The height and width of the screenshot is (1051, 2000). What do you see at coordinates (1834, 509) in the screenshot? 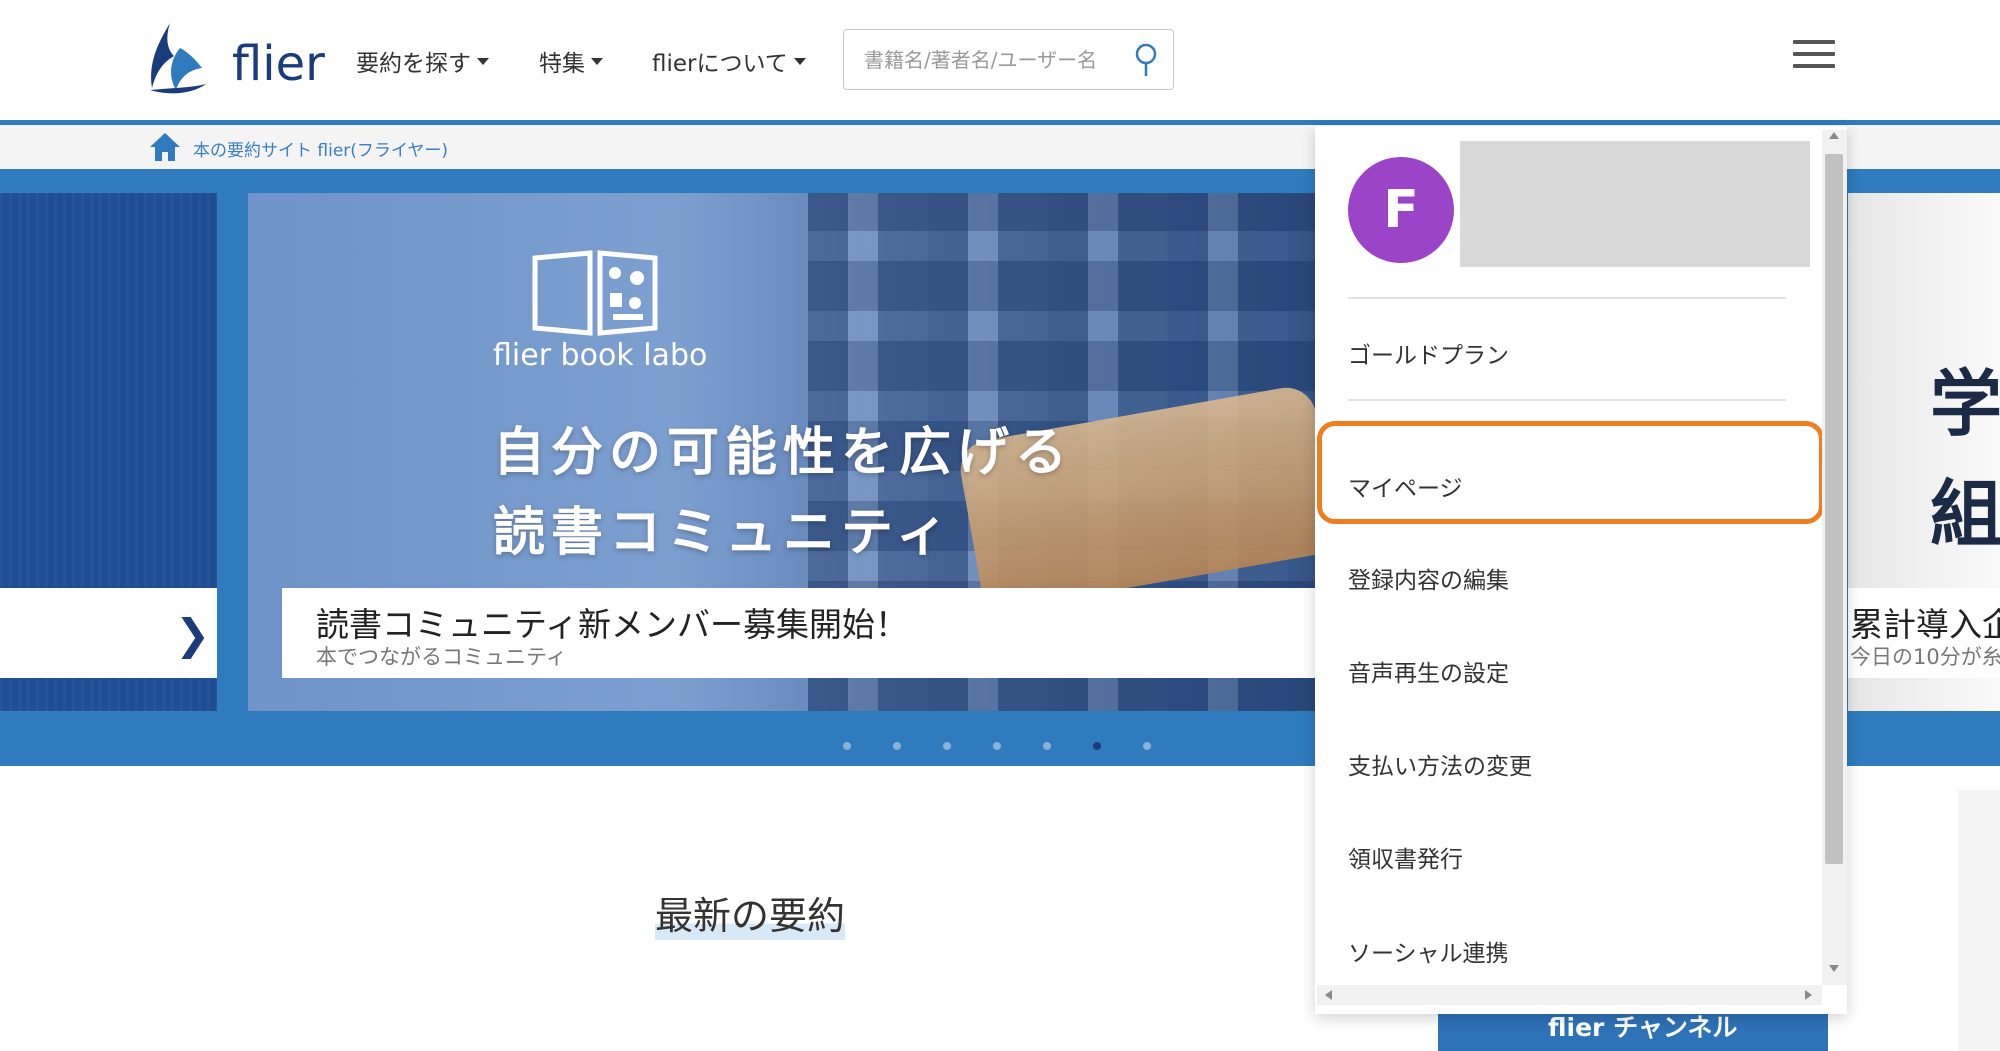
I see `scrollbar-thumb` at bounding box center [1834, 509].